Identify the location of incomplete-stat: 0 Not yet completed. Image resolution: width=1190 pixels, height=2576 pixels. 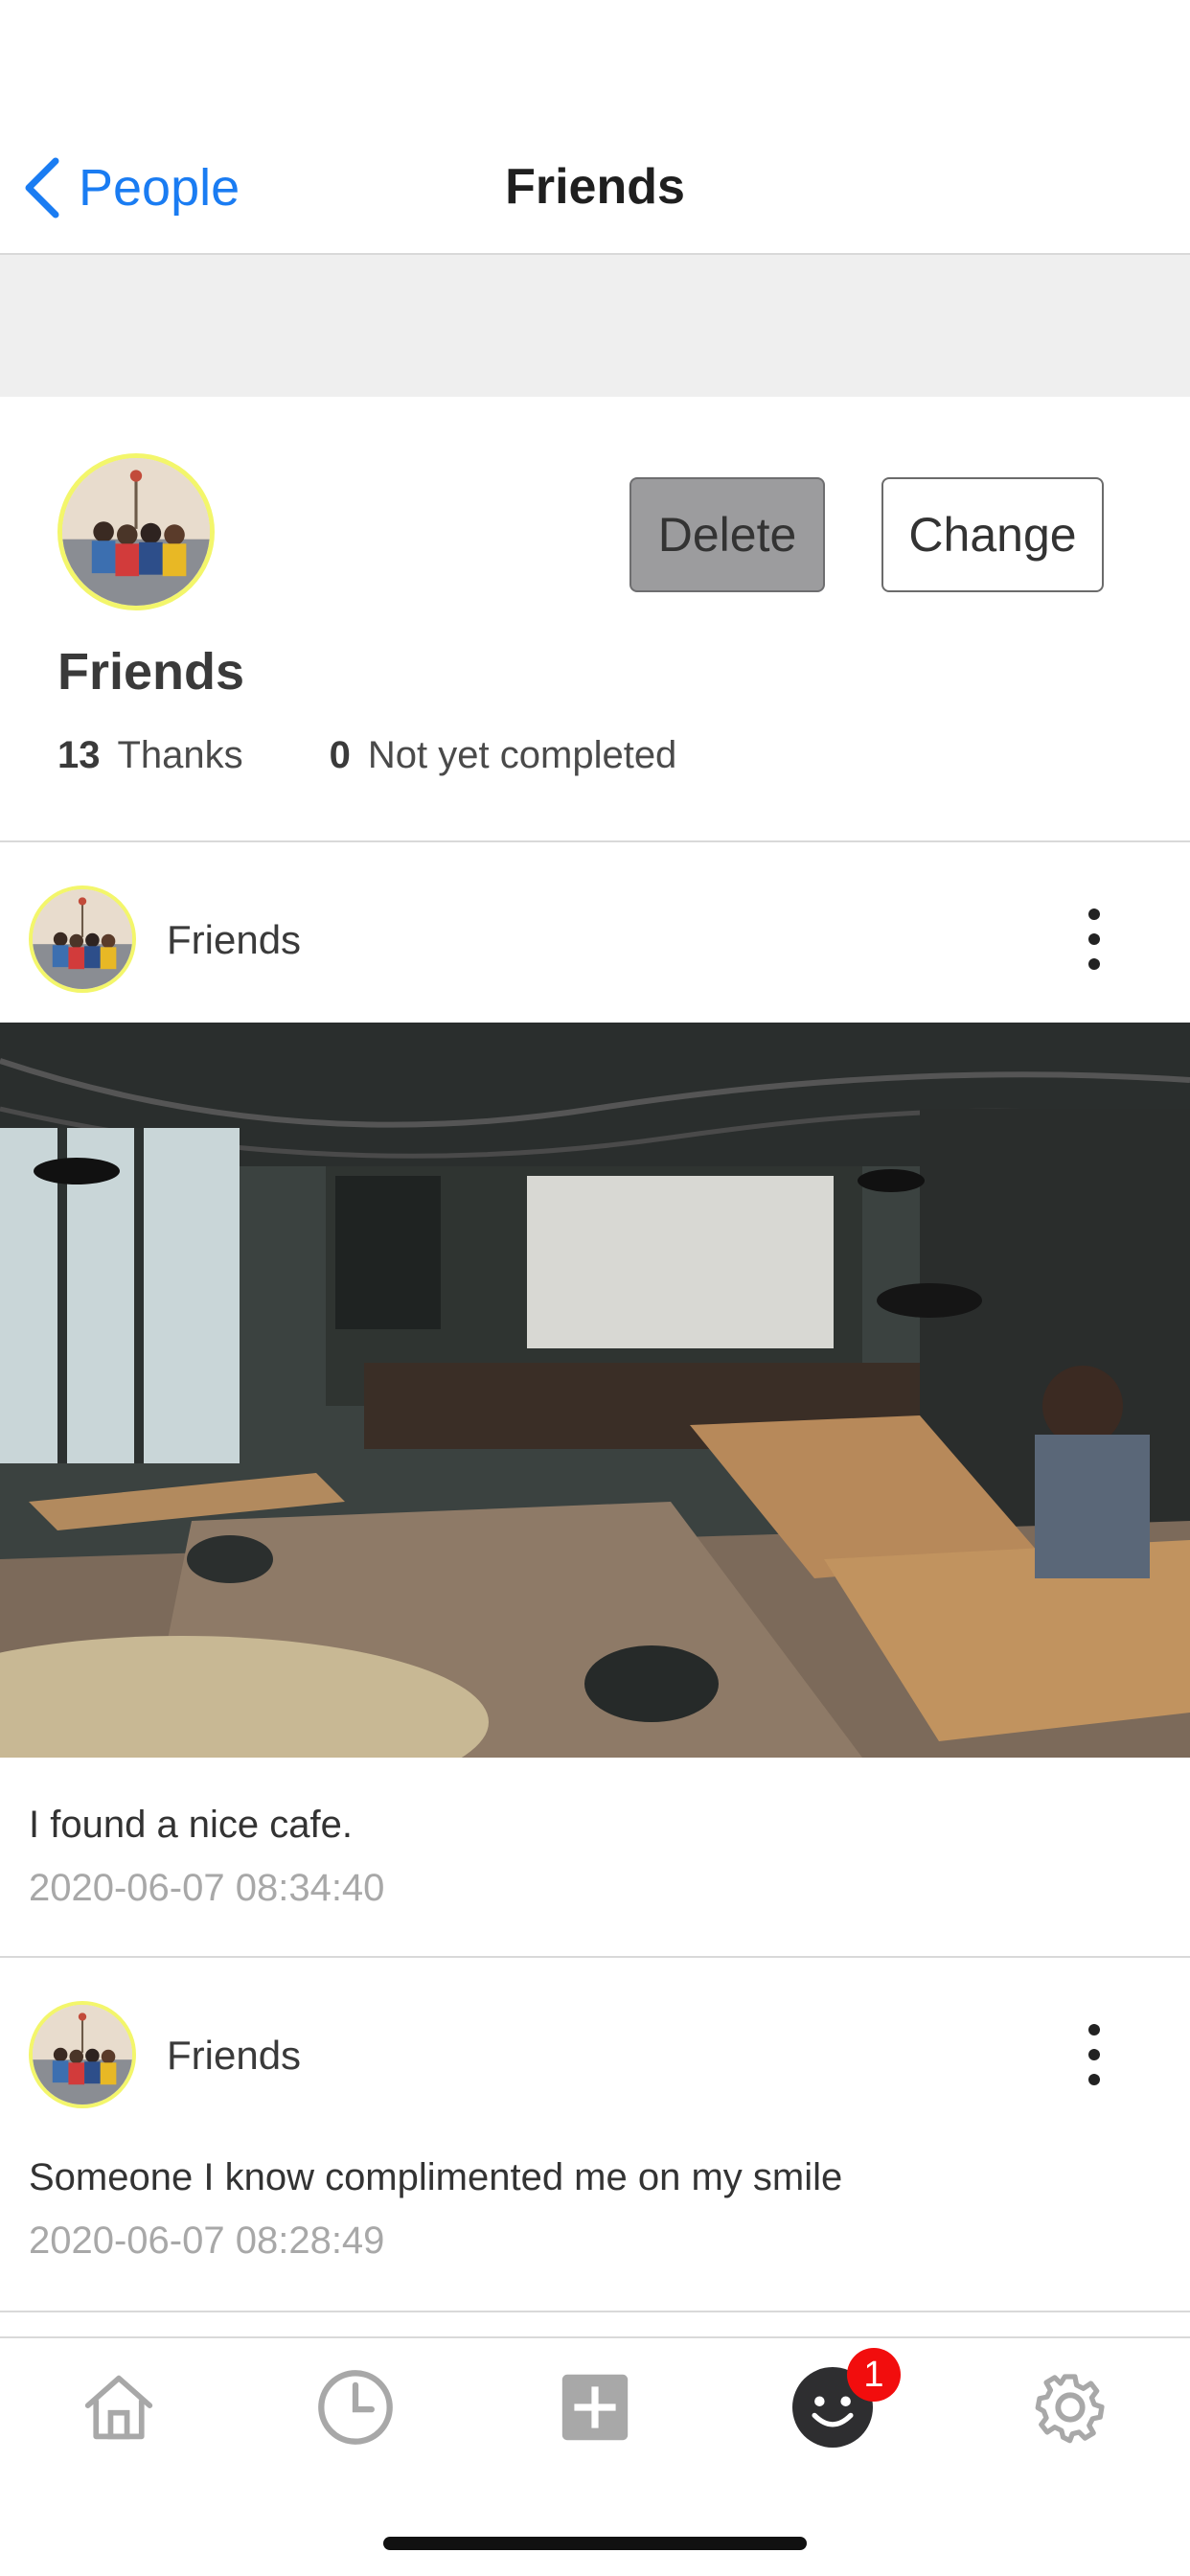
(503, 755).